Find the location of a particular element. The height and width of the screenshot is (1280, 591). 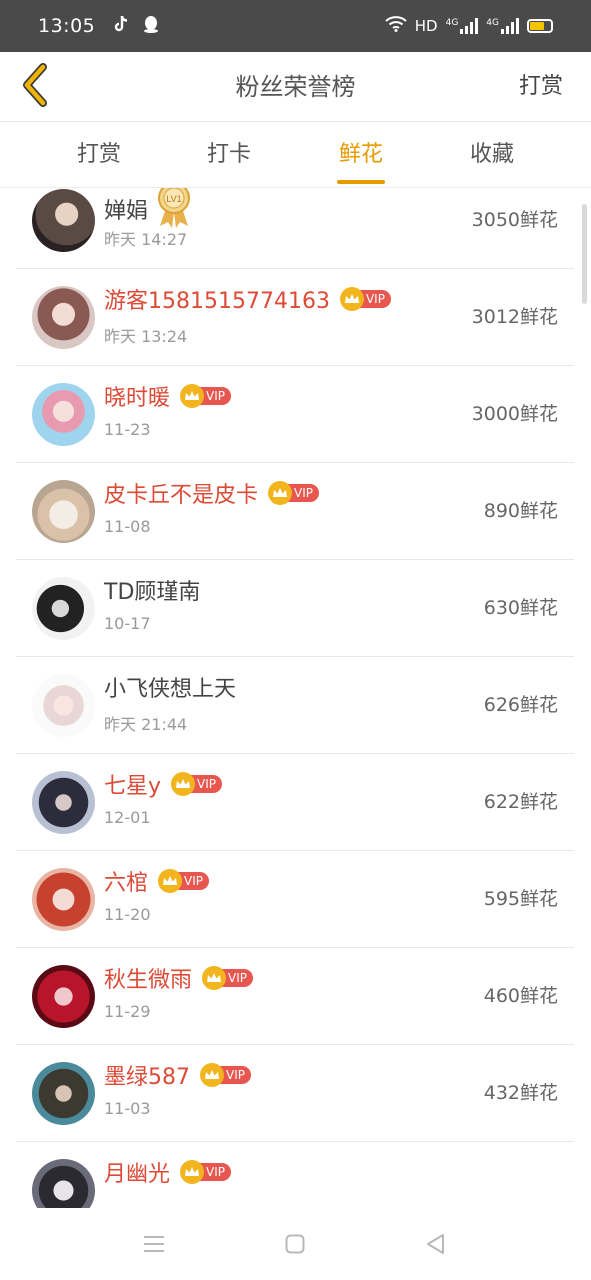

list-item: 墨绿587 VIP 11-03 432鲜花 is located at coordinates (295, 1093).